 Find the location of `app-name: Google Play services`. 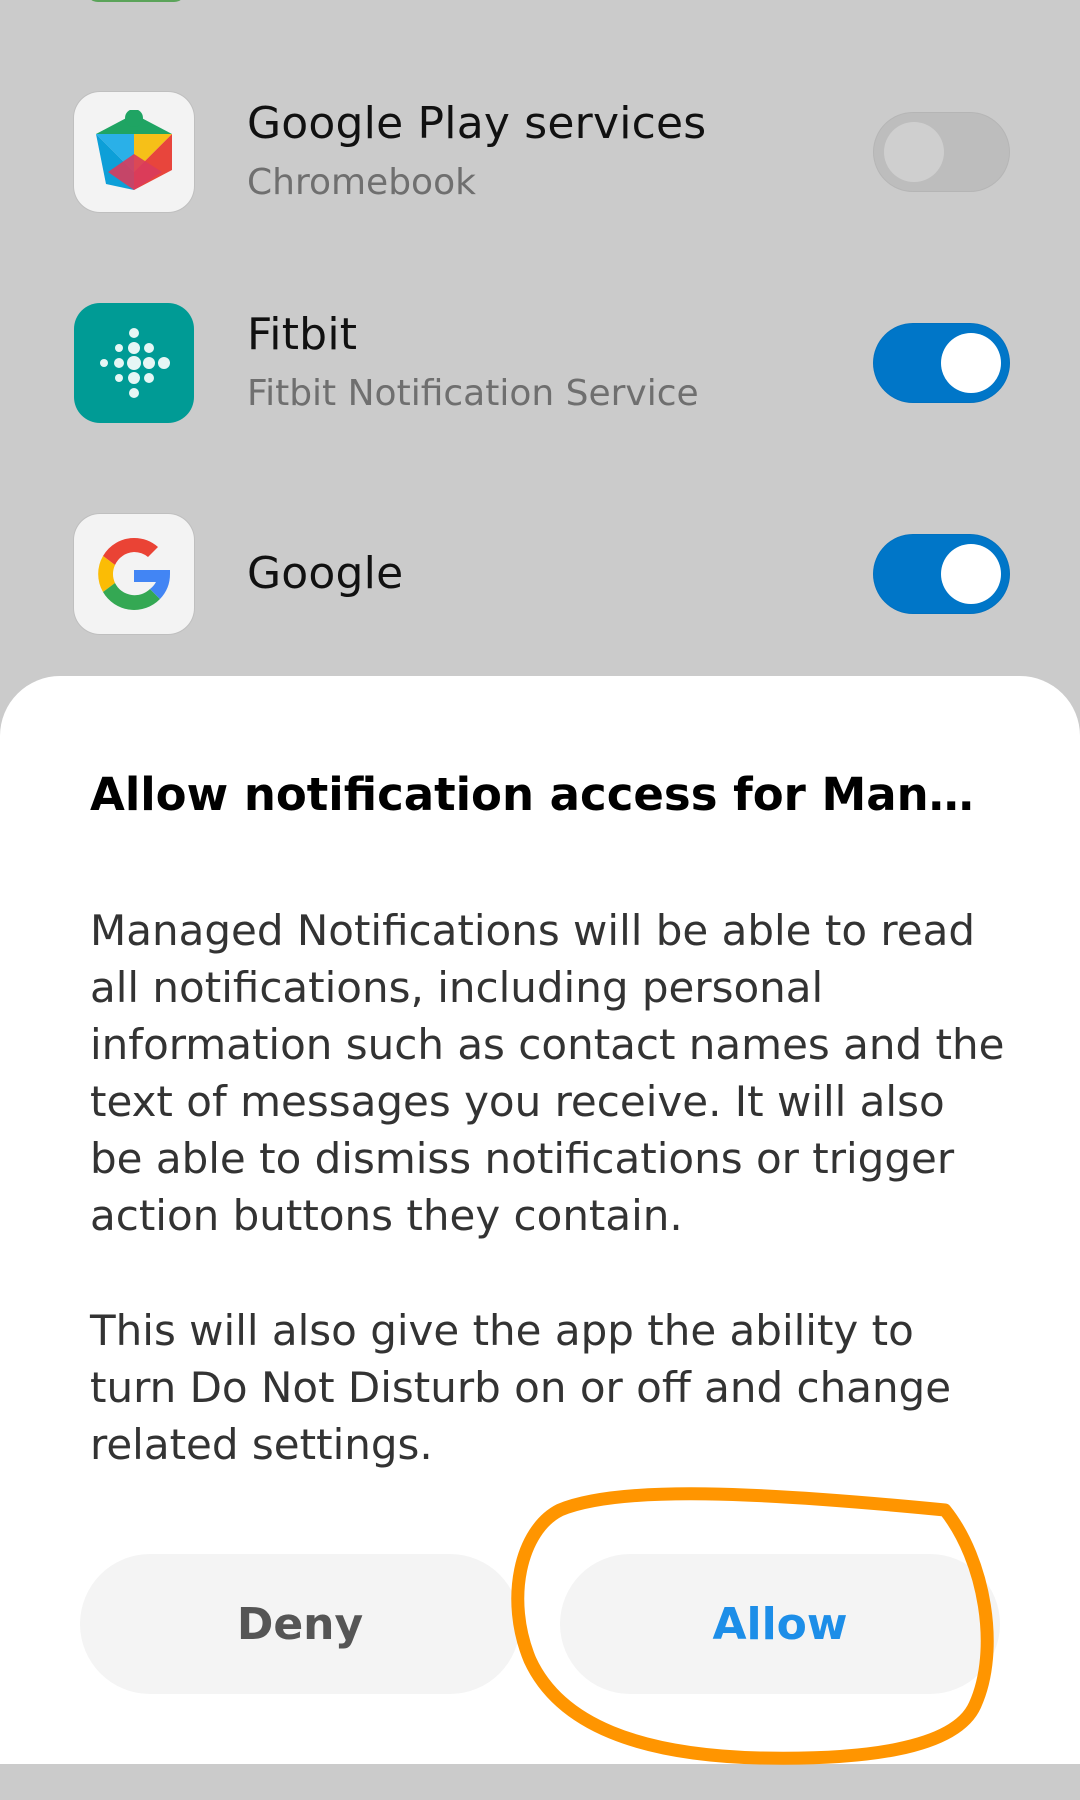

app-name: Google Play services is located at coordinates (477, 123).